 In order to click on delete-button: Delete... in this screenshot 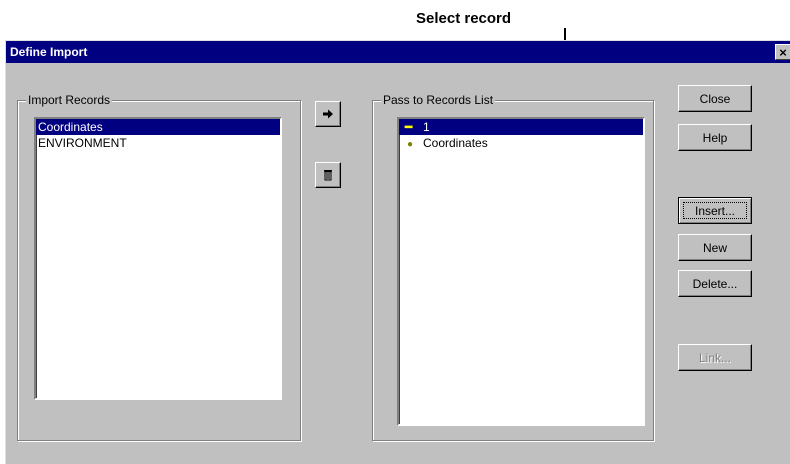, I will do `click(715, 283)`.